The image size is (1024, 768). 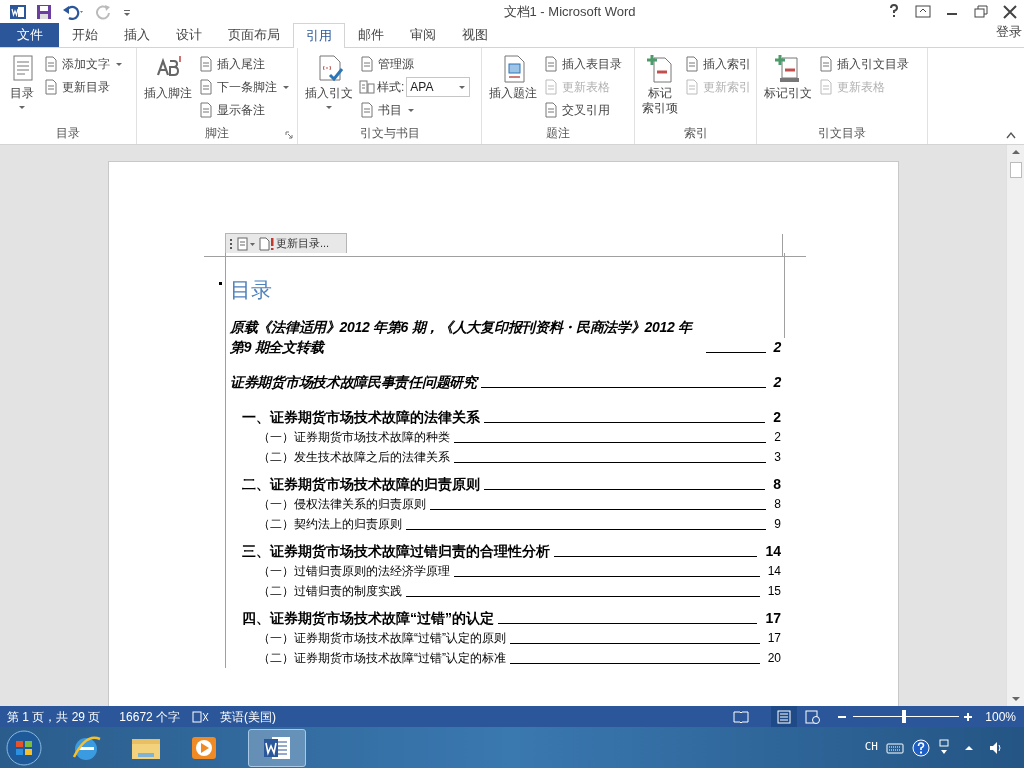 What do you see at coordinates (871, 747) in the screenshot?
I see `input-language-indicator: CH` at bounding box center [871, 747].